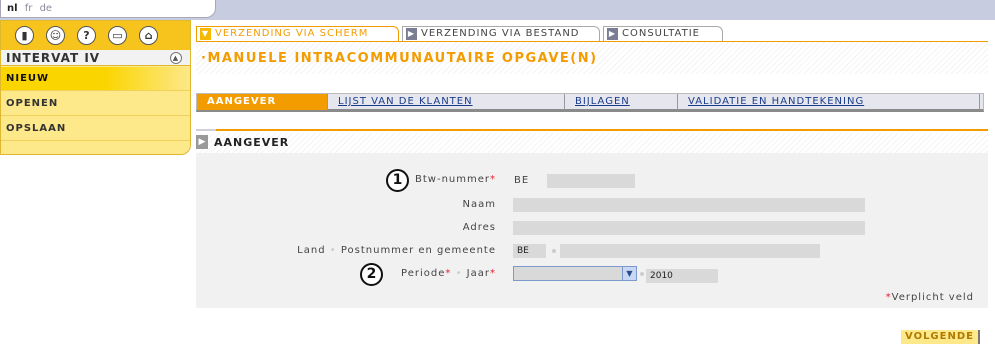 The image size is (995, 352). I want to click on name-label: Naam, so click(479, 204).